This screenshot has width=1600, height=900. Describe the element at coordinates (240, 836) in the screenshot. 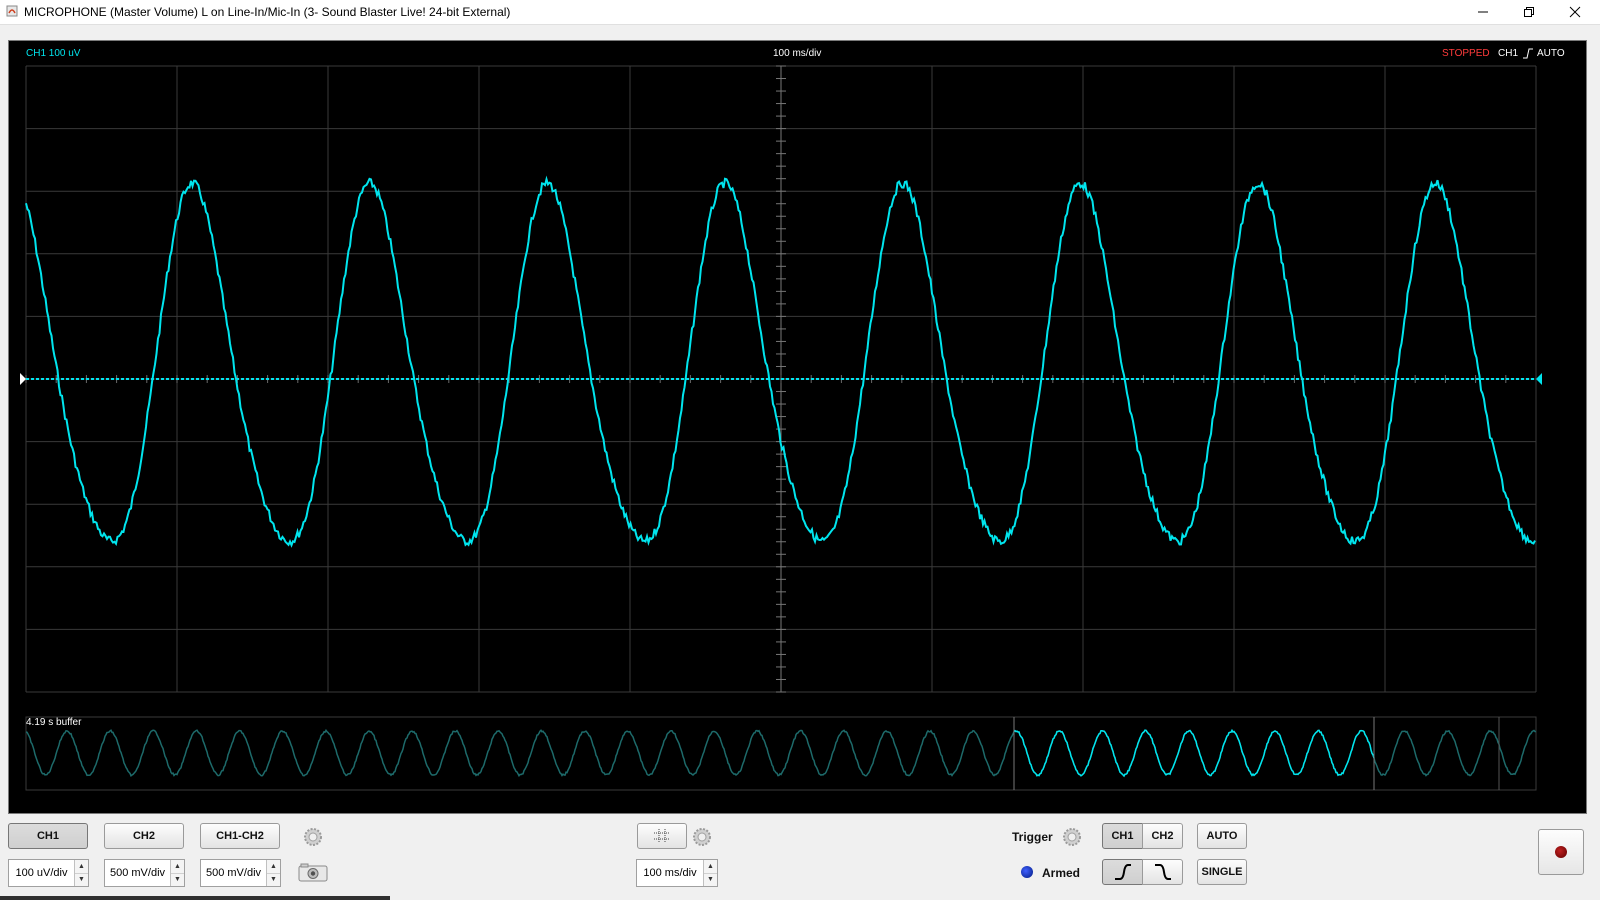

I see `ch1-minus-ch2-button: CH1-CH2` at that location.